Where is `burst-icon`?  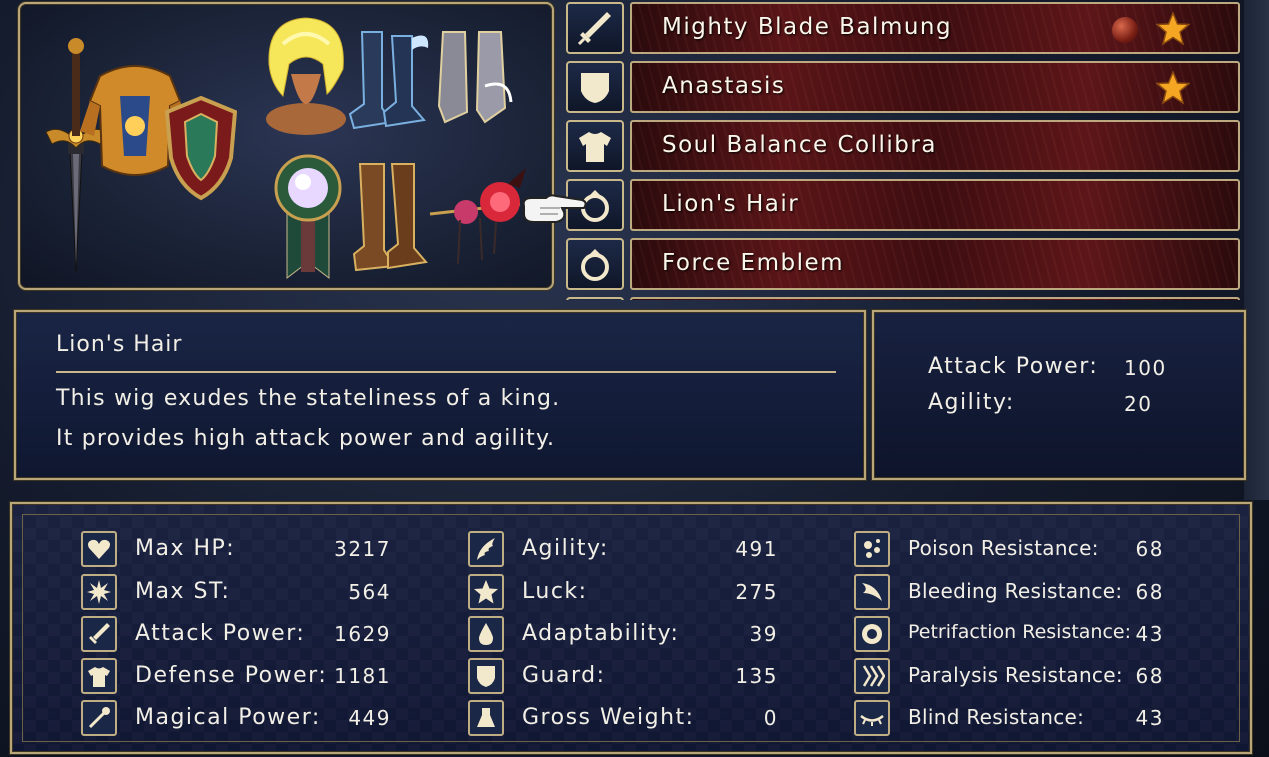
burst-icon is located at coordinates (99, 592).